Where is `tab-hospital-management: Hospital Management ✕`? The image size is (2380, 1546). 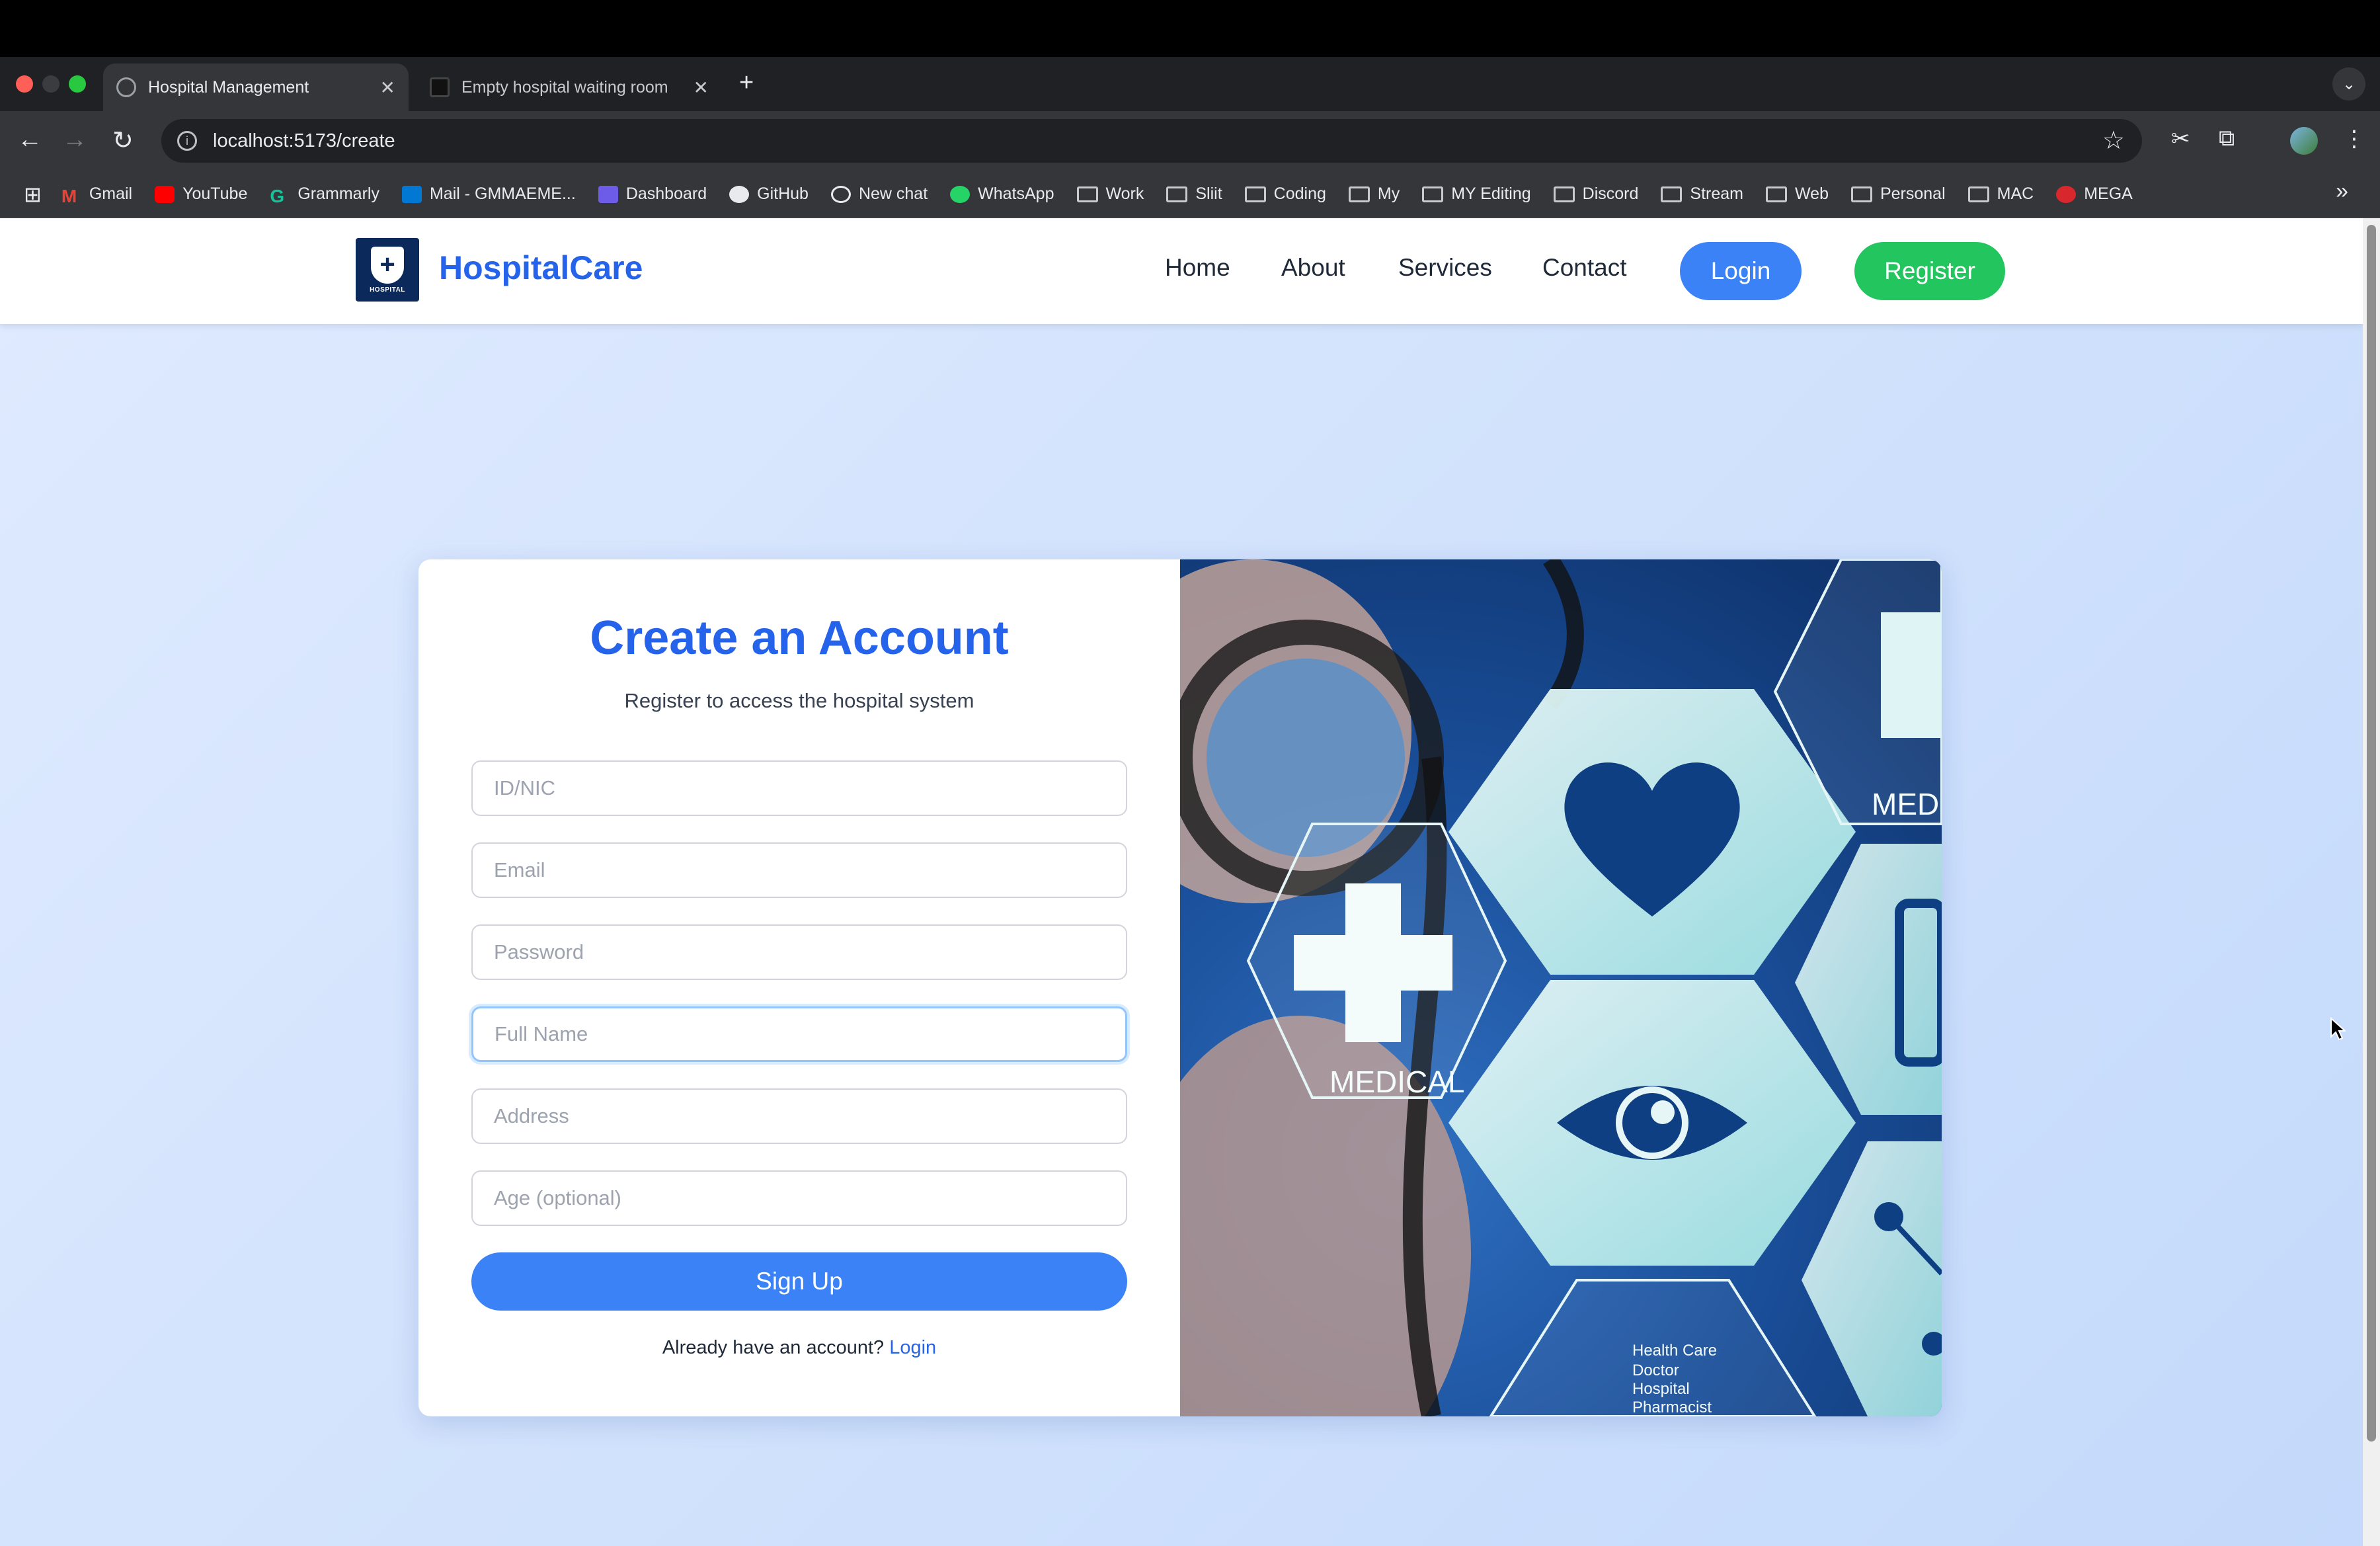
tab-hospital-management: Hospital Management ✕ is located at coordinates (256, 87).